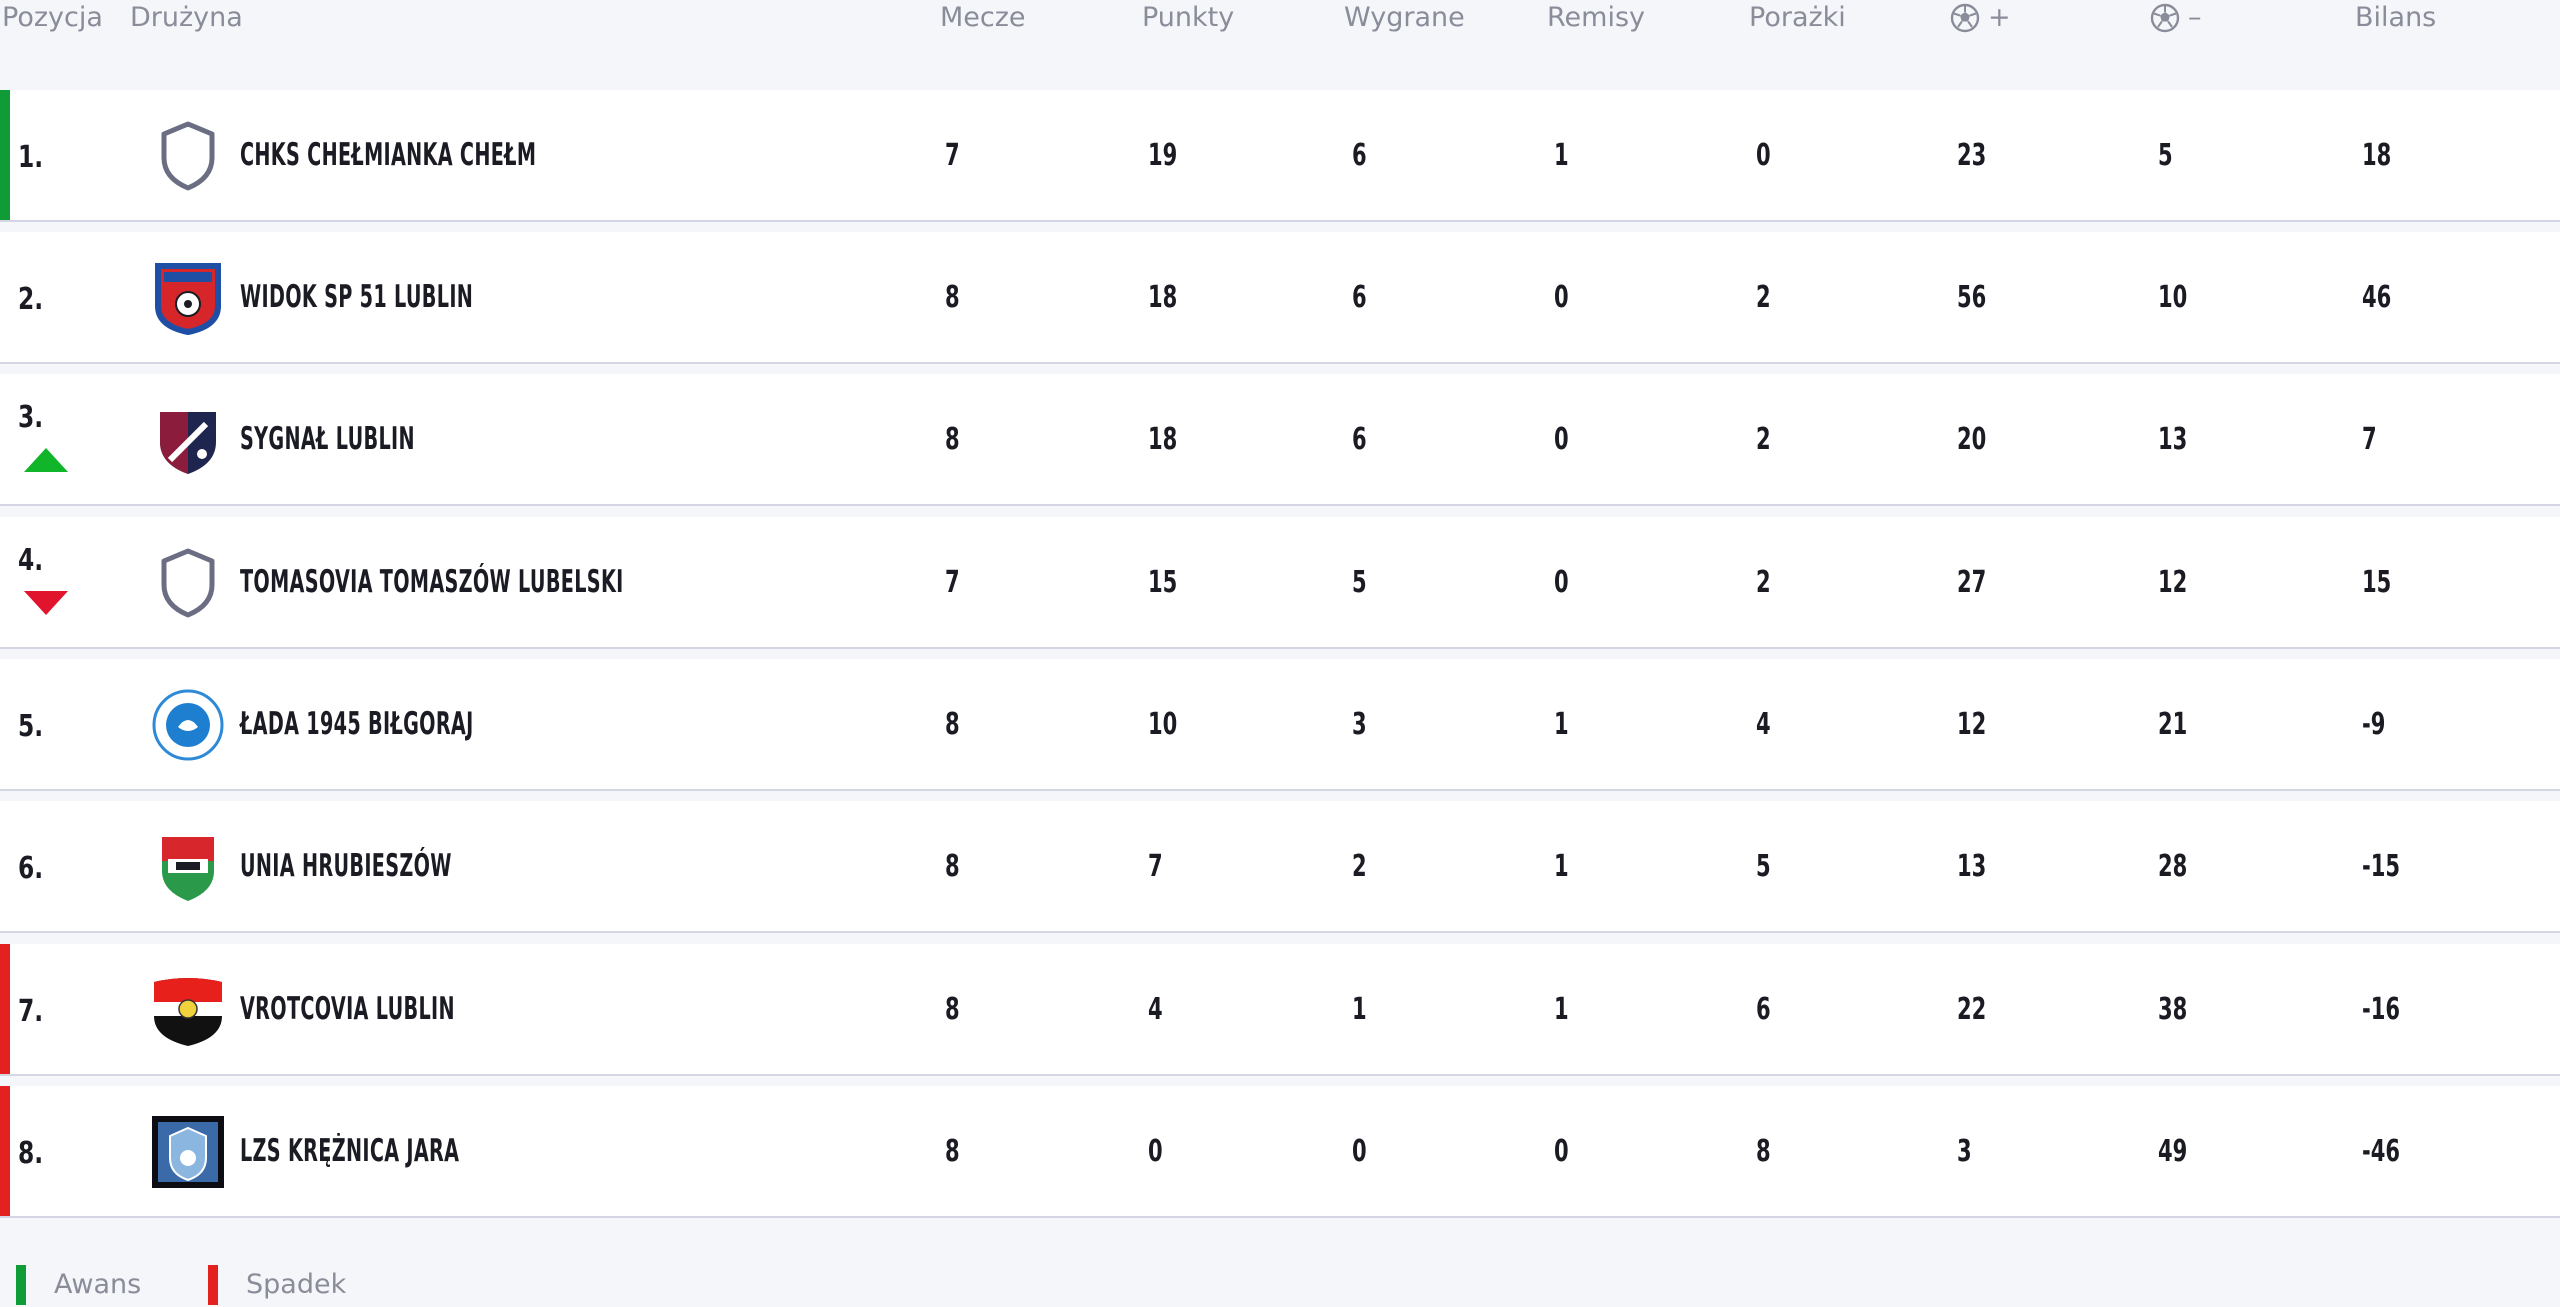  I want to click on cell-gf: 22, so click(1972, 1009).